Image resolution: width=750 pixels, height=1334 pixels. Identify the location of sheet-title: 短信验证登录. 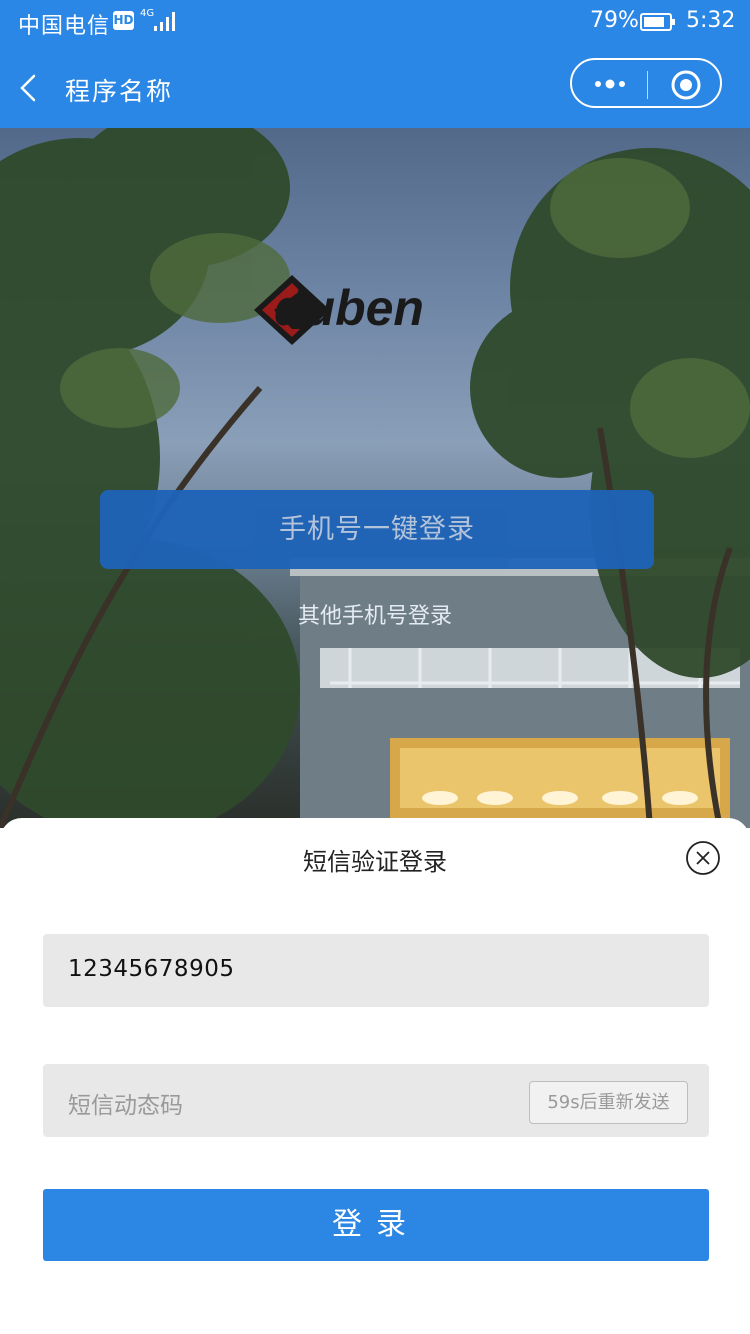
(375, 862).